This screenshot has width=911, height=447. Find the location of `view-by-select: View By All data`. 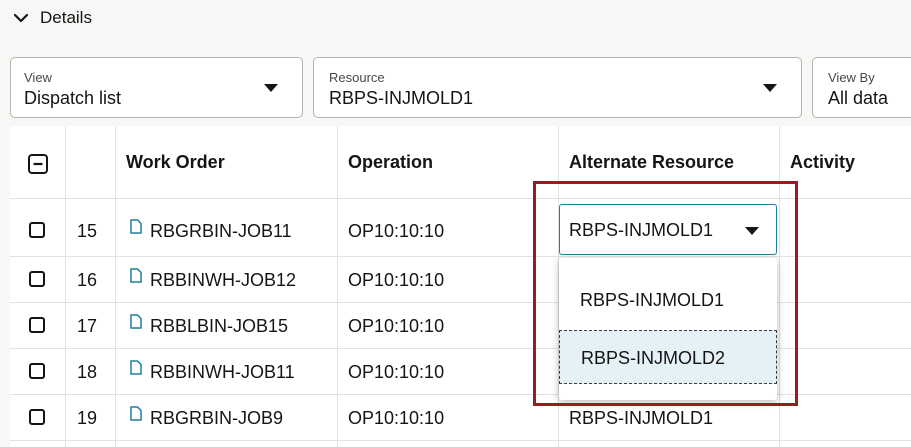

view-by-select: View By All data is located at coordinates (861, 87).